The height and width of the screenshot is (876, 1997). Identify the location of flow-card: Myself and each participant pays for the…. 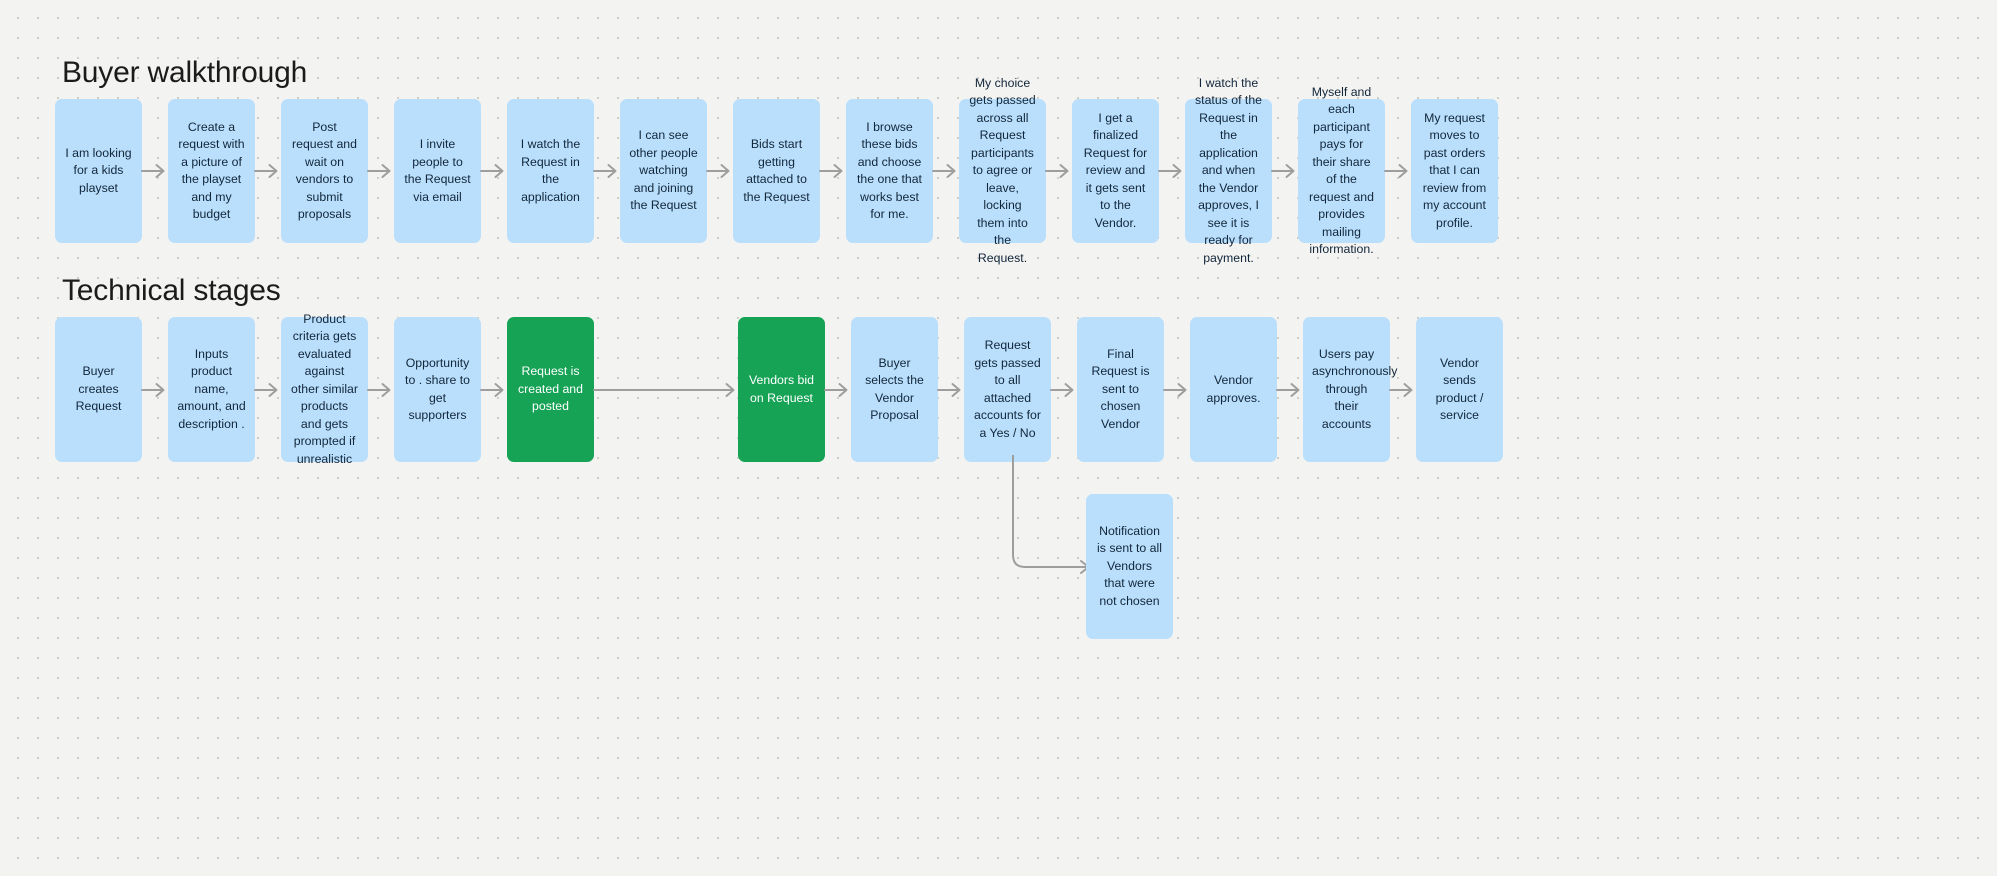
(1341, 170).